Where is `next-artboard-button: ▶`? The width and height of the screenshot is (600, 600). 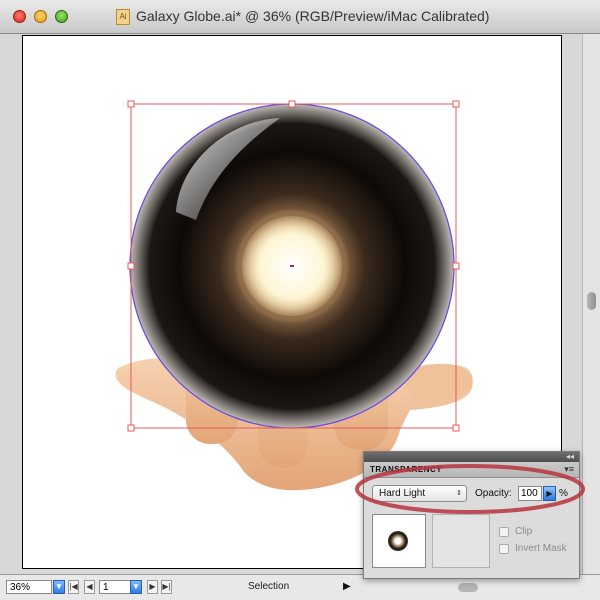 next-artboard-button: ▶ is located at coordinates (152, 587).